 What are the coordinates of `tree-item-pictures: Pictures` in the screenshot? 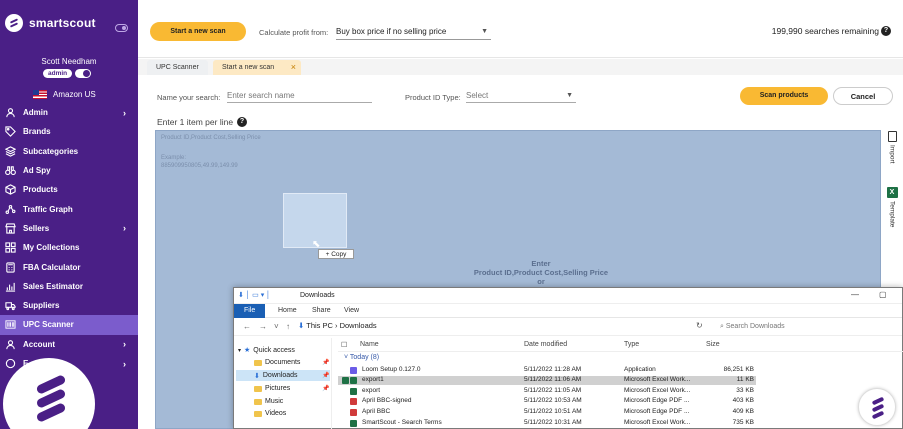 It's located at (272, 388).